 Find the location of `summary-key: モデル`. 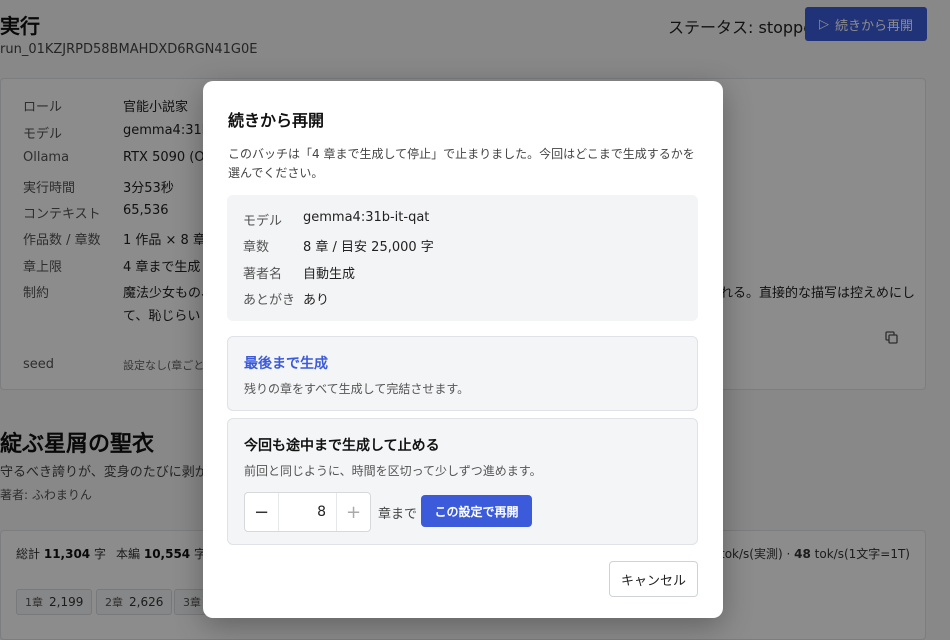

summary-key: モデル is located at coordinates (263, 221).